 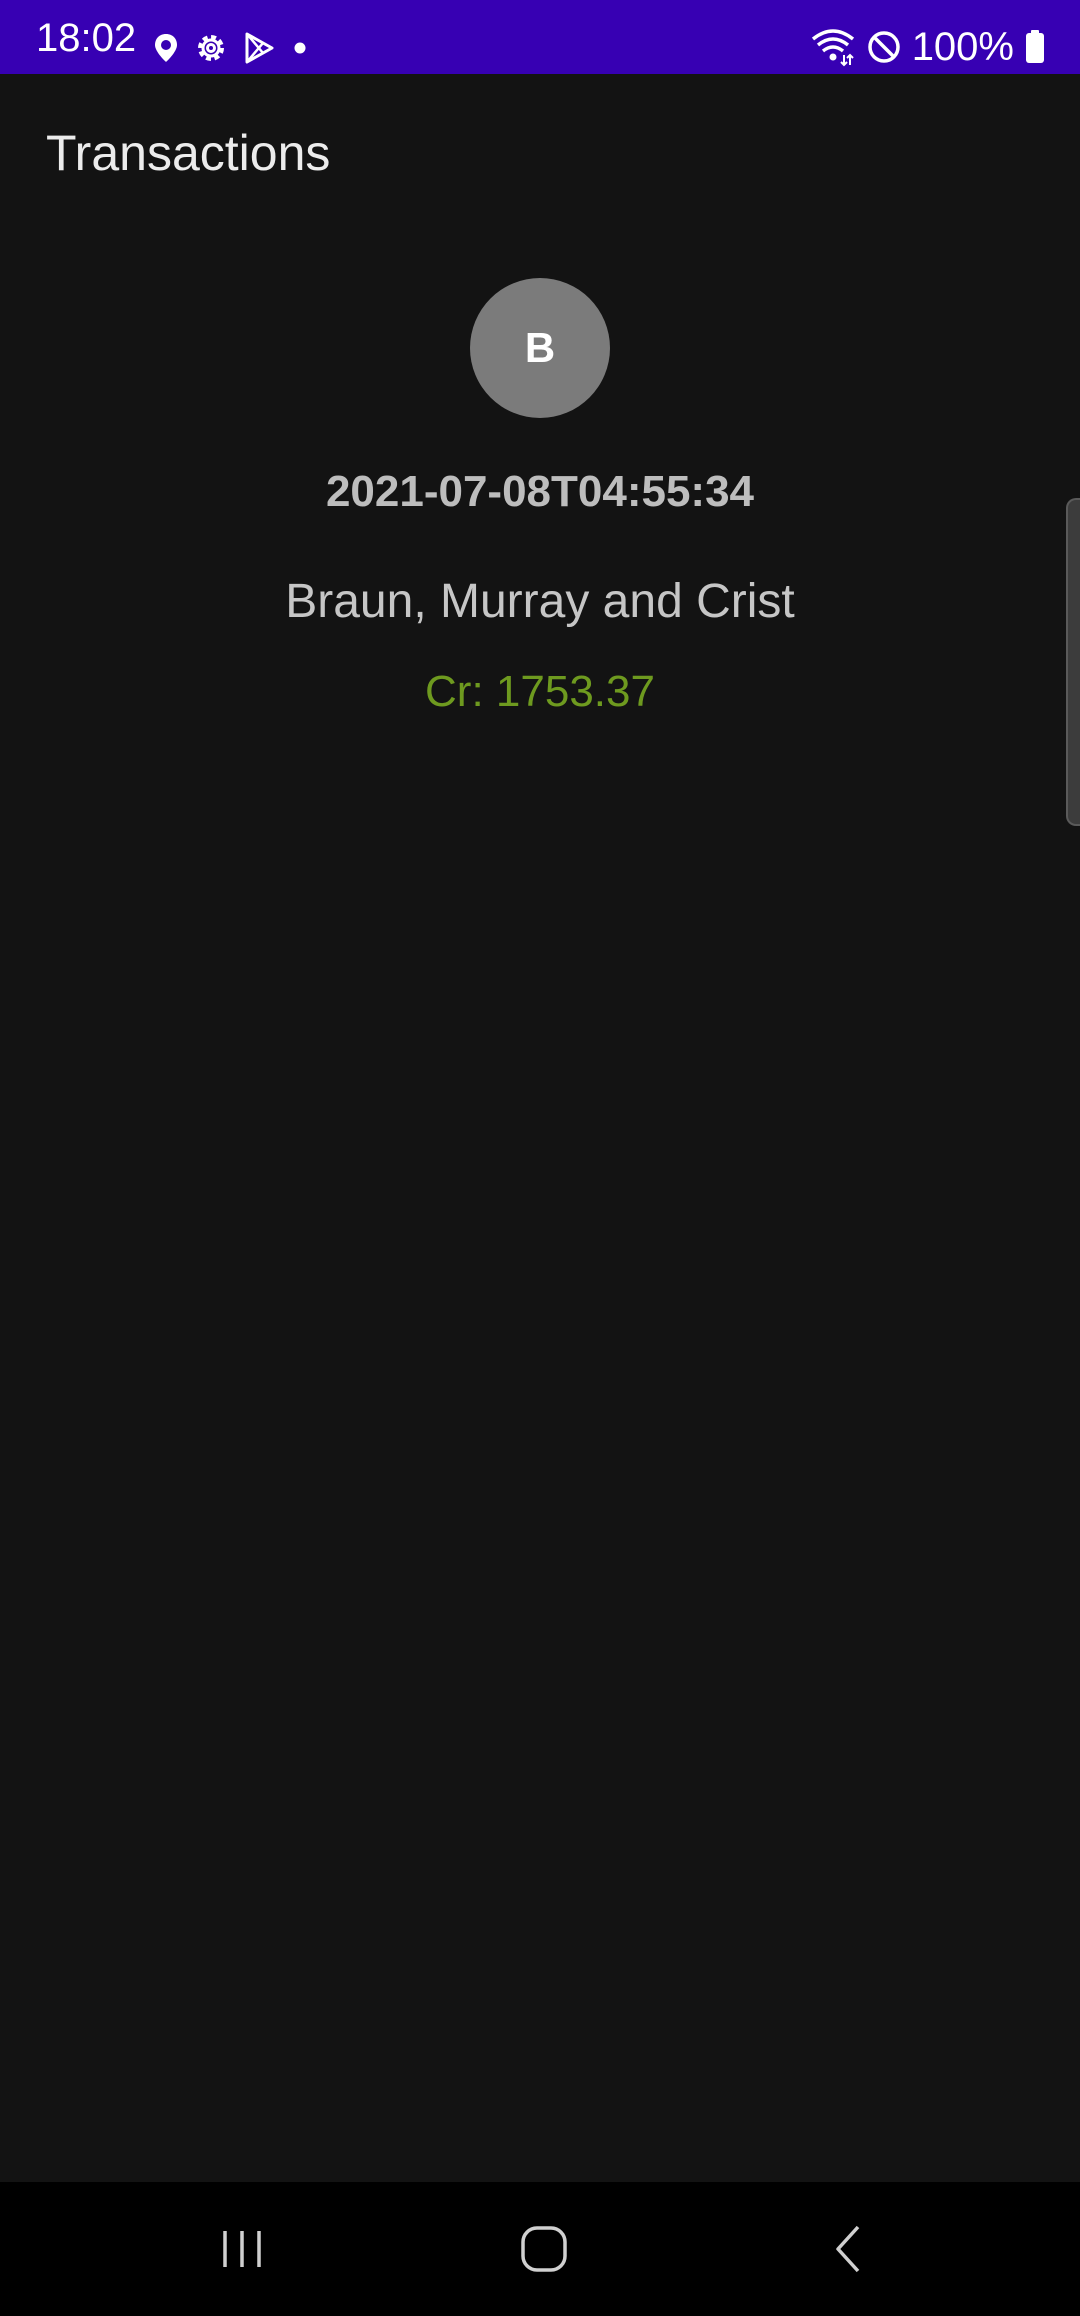 I want to click on back-icon, so click(x=848, y=2249).